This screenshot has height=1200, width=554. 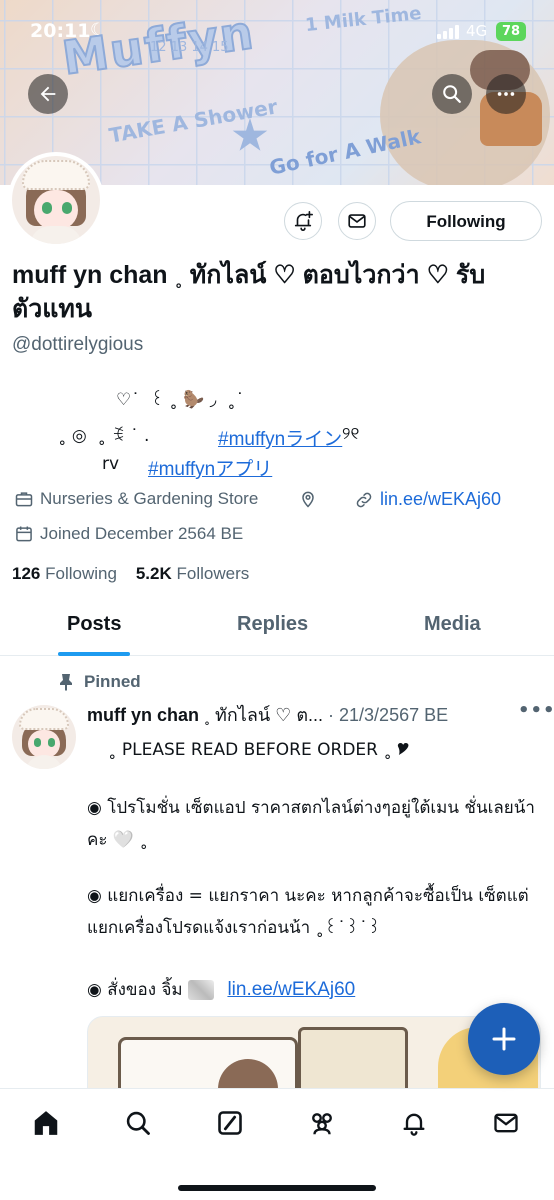 I want to click on nav-notifications, so click(x=414, y=1123).